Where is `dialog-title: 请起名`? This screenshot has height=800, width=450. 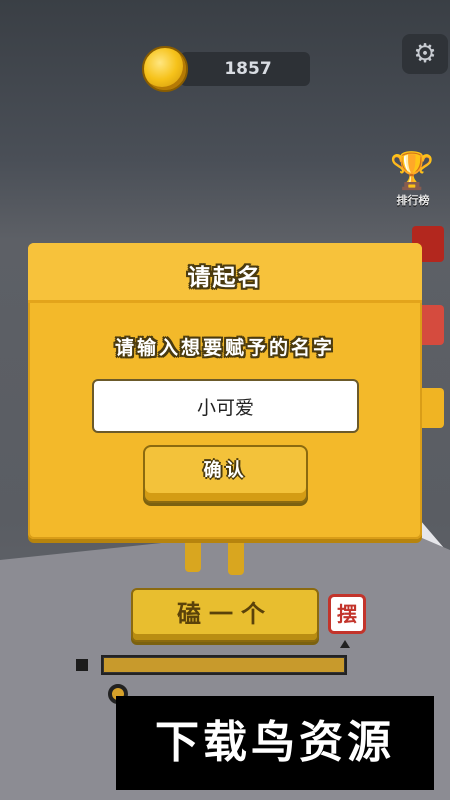
dialog-title: 请起名 is located at coordinates (225, 278).